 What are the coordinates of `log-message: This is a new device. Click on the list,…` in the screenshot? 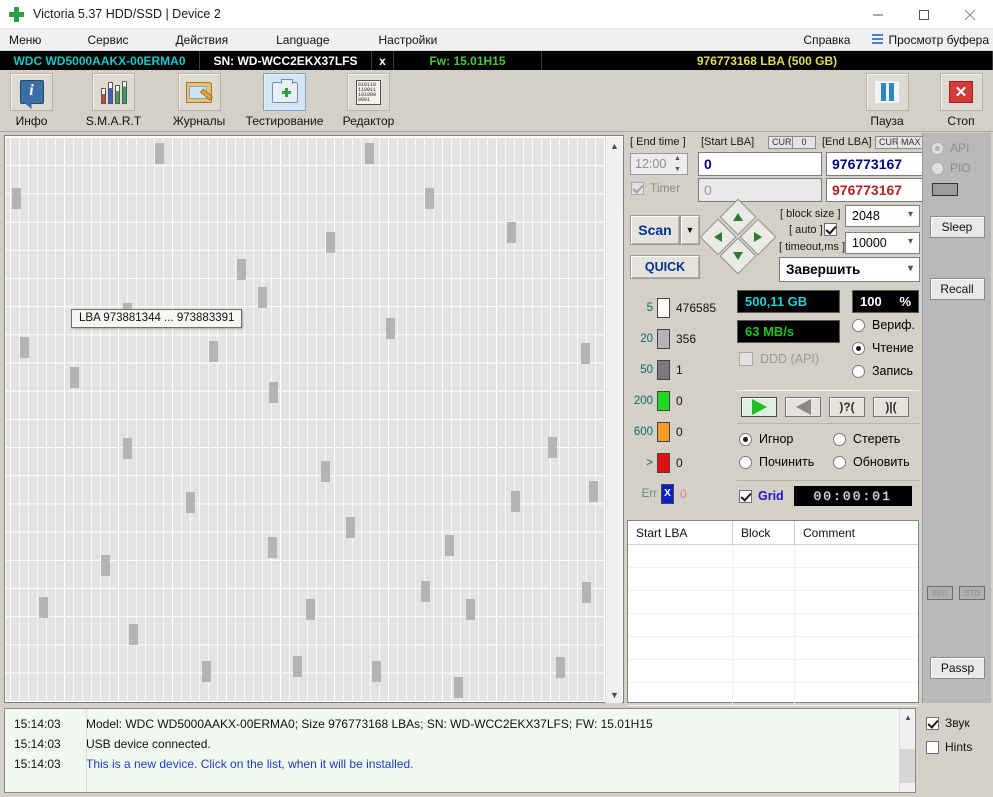 It's located at (249, 764).